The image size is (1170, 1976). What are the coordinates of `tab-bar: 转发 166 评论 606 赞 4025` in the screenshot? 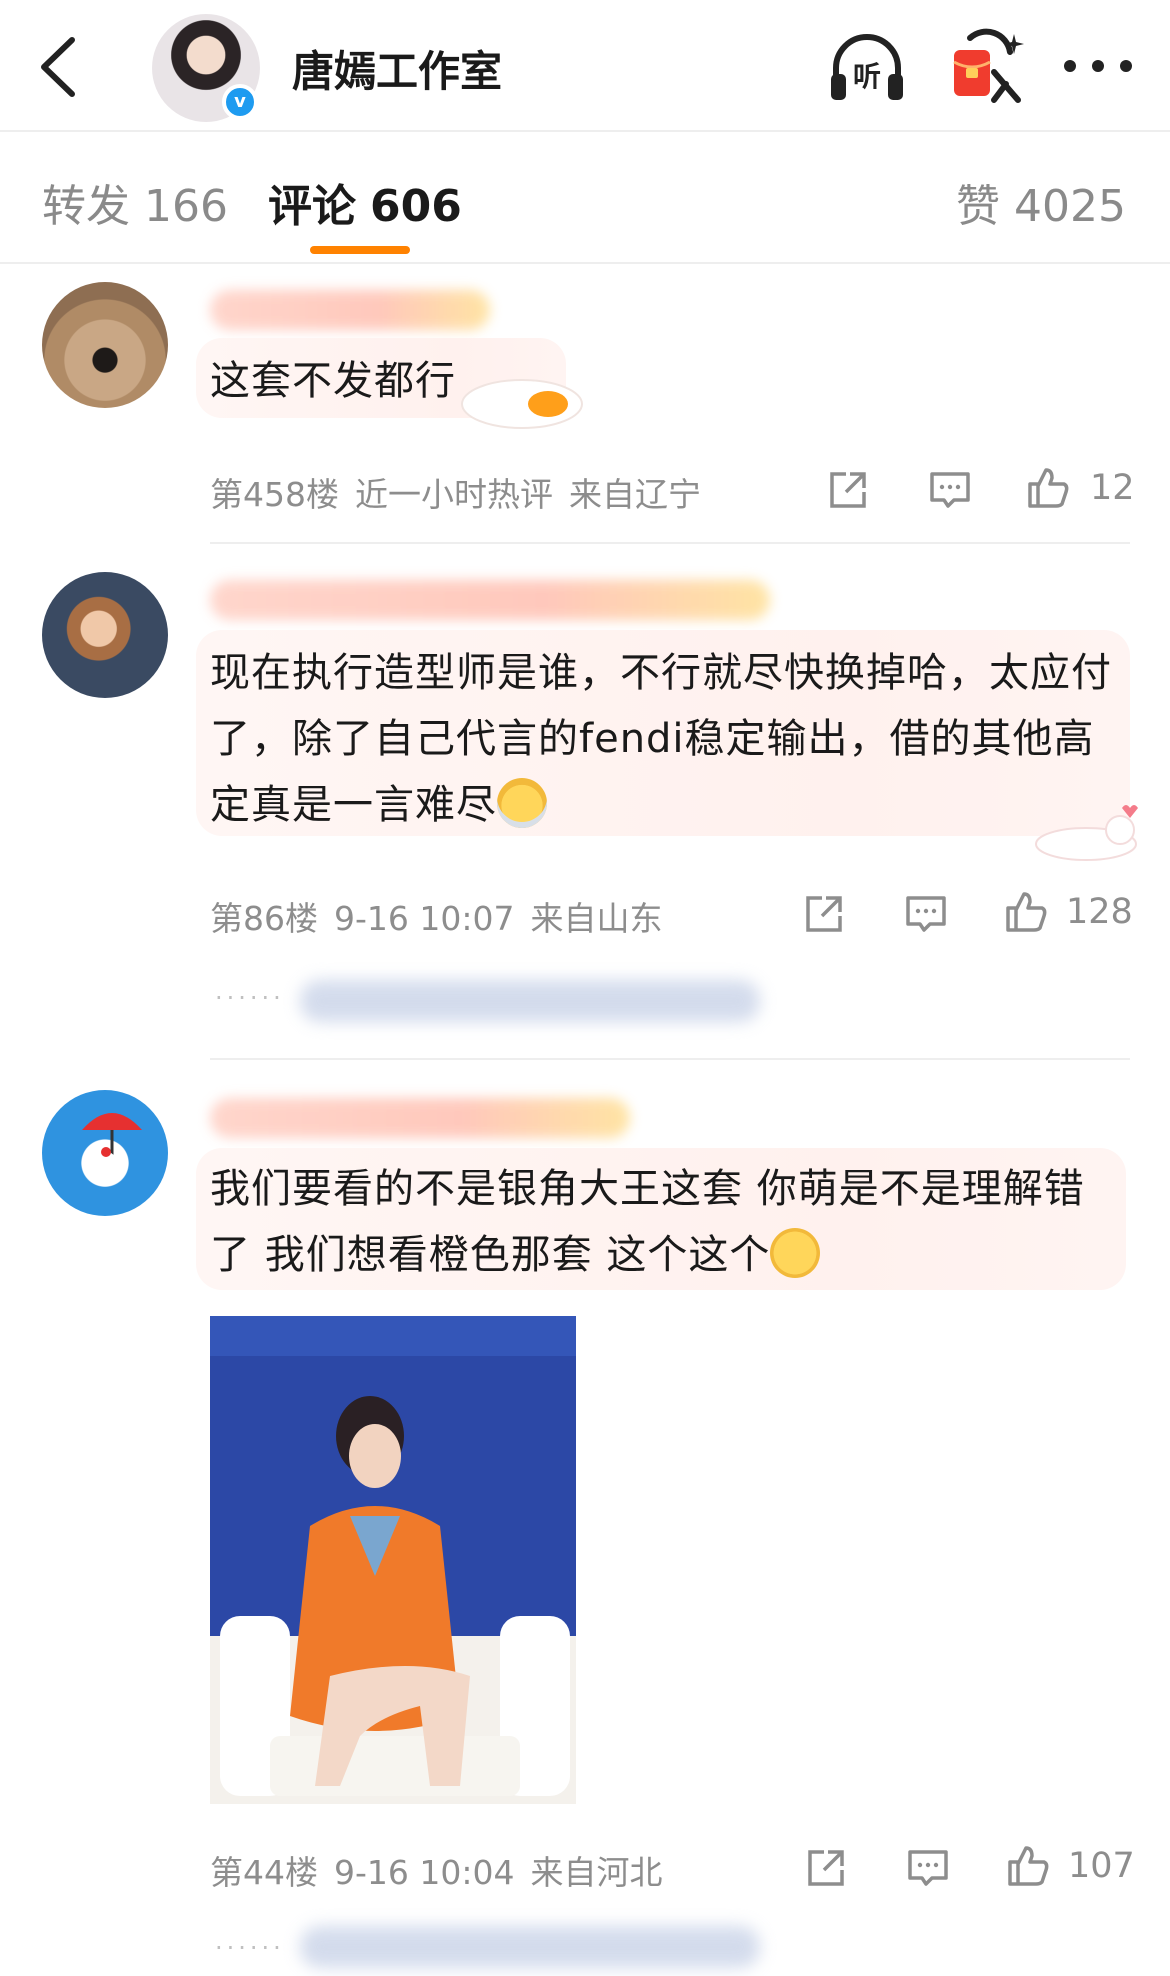 It's located at (585, 198).